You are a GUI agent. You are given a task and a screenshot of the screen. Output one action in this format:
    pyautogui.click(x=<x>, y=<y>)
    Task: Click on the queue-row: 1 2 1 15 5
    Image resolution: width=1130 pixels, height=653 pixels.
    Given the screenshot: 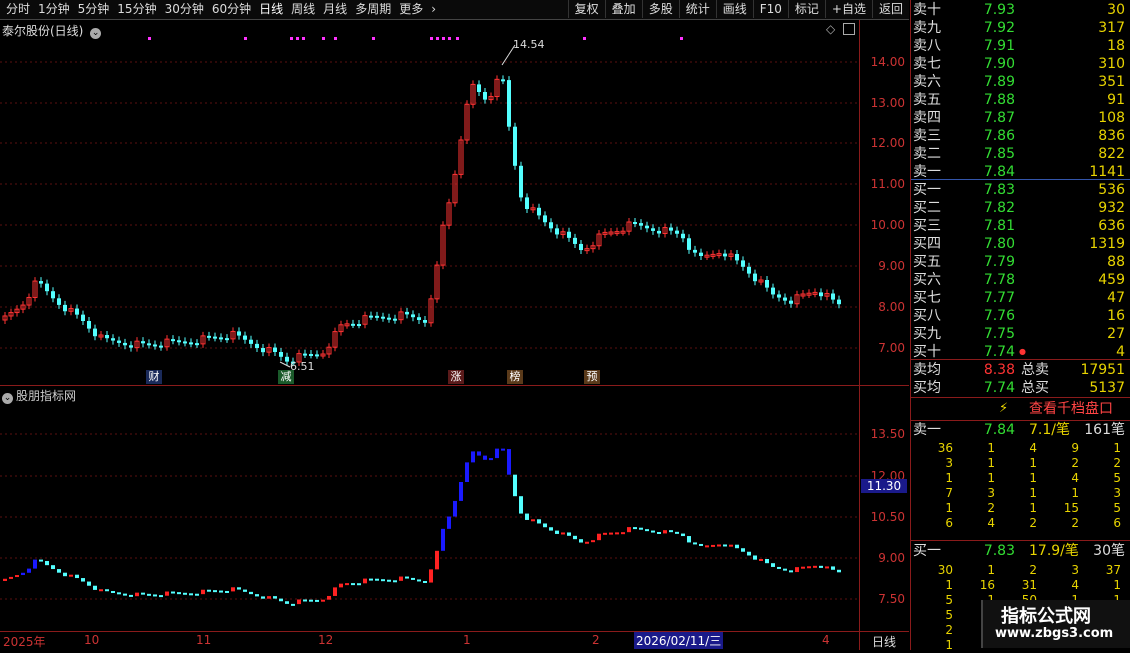 What is the action you would take?
    pyautogui.click(x=1020, y=508)
    